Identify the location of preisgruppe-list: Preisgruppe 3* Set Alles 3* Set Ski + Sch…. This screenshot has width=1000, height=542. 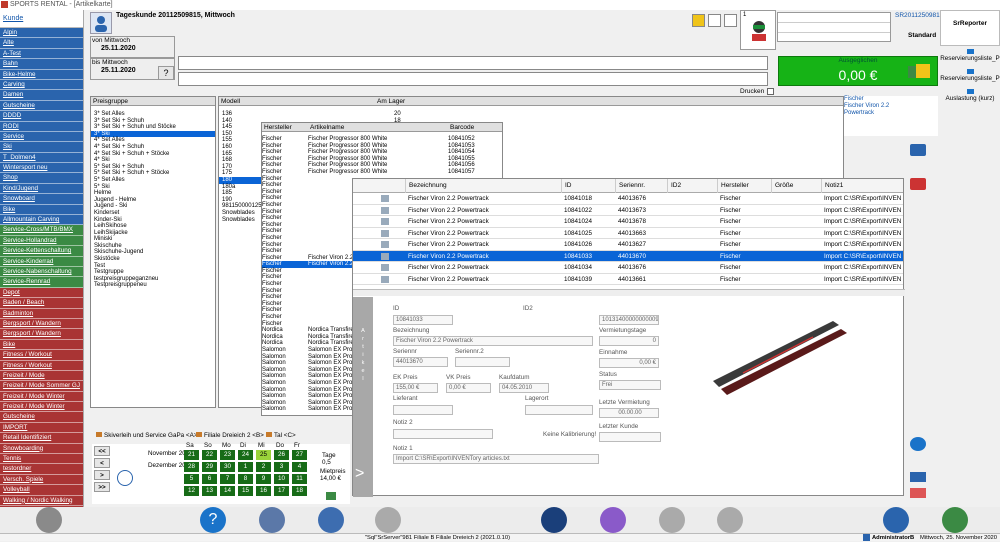
(153, 252).